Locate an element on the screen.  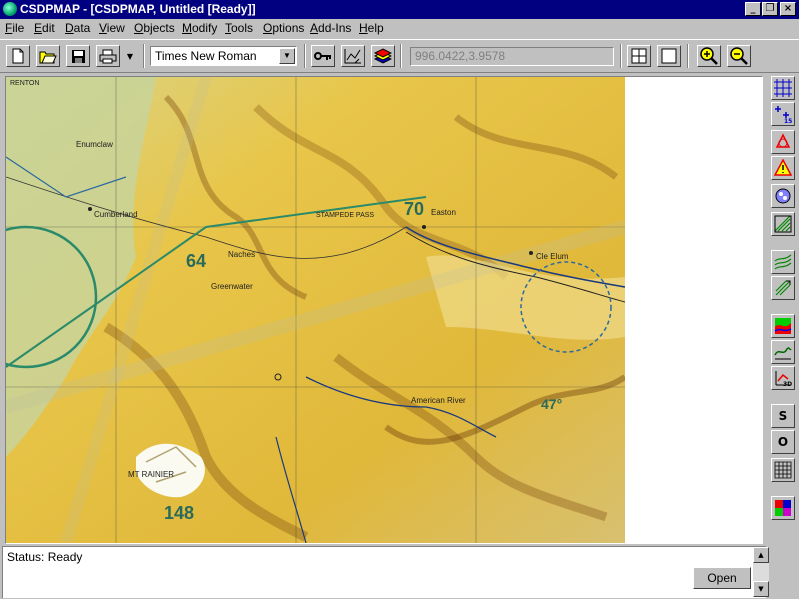
font-family-select: Times New Roman ▼ is located at coordinates (223, 56).